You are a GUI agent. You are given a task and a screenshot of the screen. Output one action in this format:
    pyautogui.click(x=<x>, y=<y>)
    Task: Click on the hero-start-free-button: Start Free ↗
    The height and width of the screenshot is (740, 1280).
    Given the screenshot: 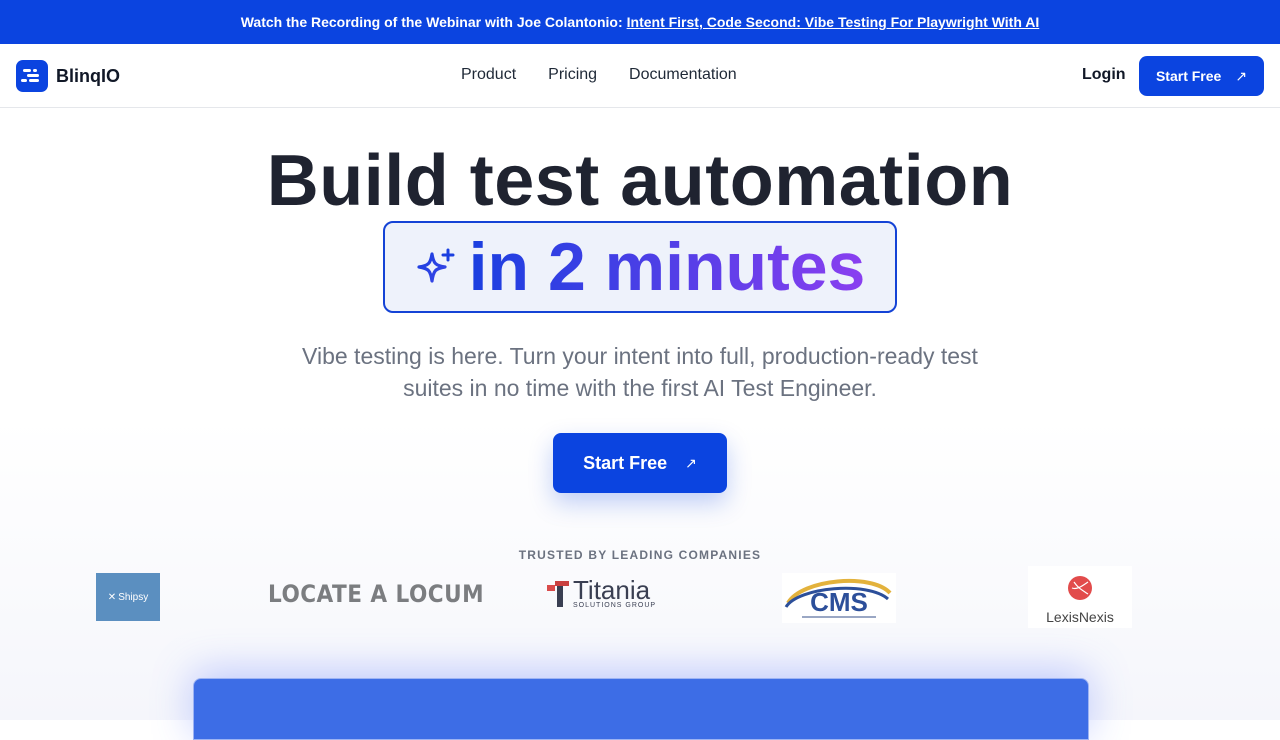 What is the action you would take?
    pyautogui.click(x=640, y=463)
    